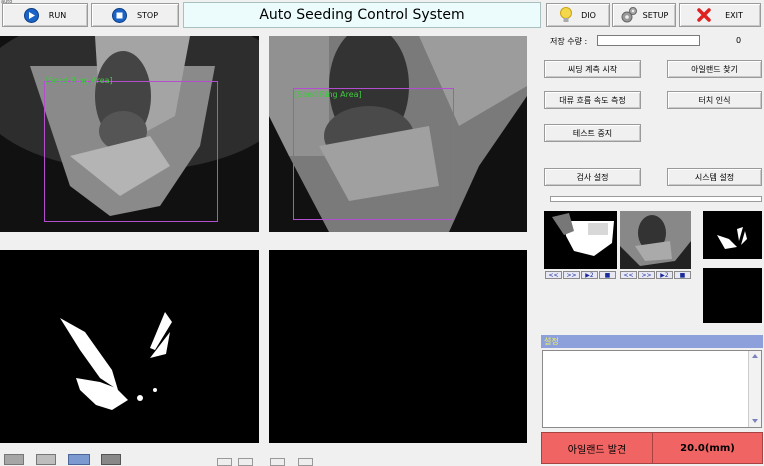 This screenshot has height=466, width=764. I want to click on thumbnail-1-controls: << >> ▶2 ■, so click(581, 275).